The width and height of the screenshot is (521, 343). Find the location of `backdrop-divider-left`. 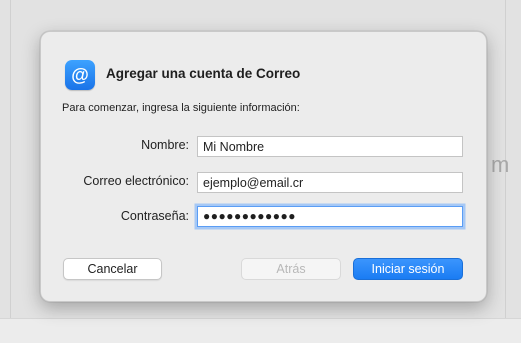

backdrop-divider-left is located at coordinates (10, 159).